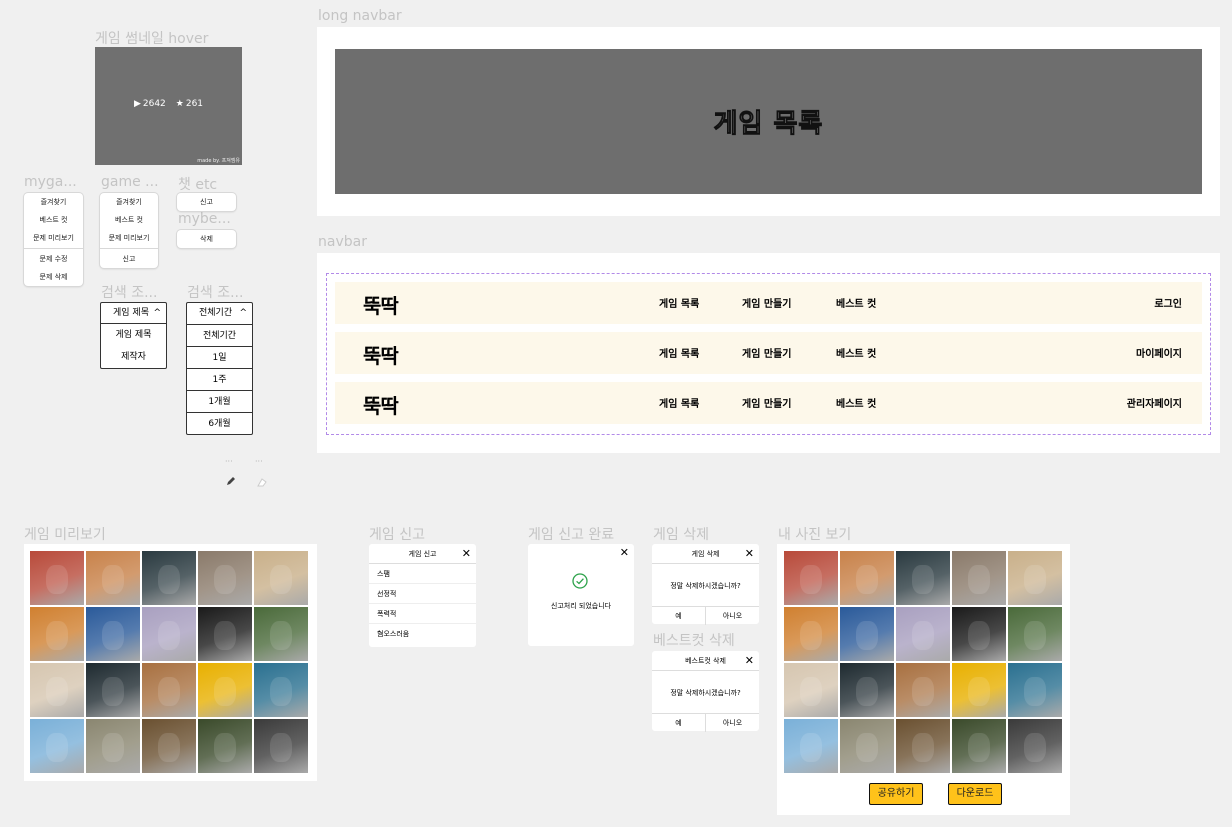 The image size is (1232, 827). I want to click on report-reason-hateful: 혐오스러움, so click(422, 634).